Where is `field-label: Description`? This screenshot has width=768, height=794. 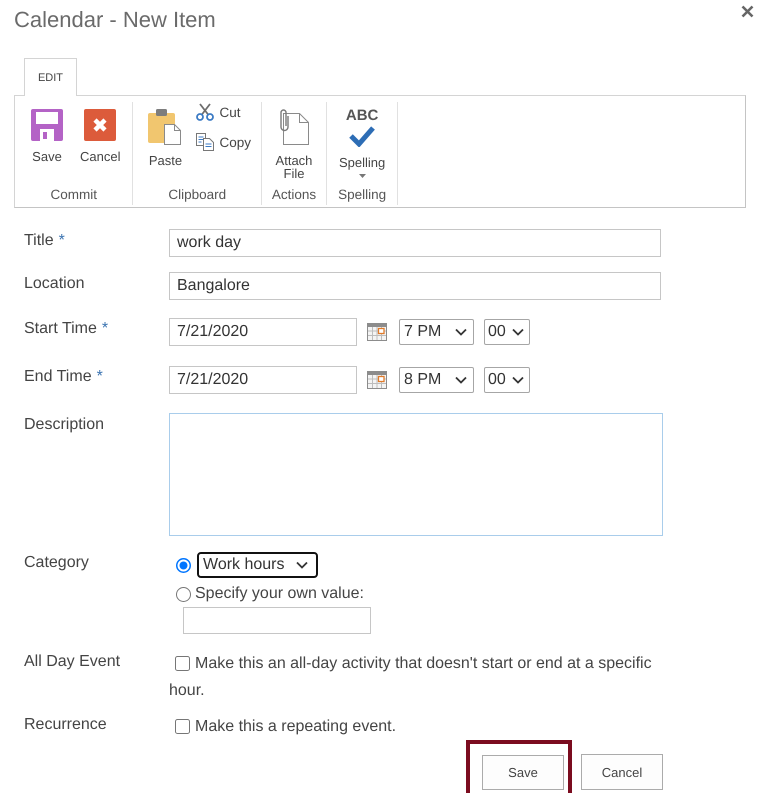 field-label: Description is located at coordinates (64, 425).